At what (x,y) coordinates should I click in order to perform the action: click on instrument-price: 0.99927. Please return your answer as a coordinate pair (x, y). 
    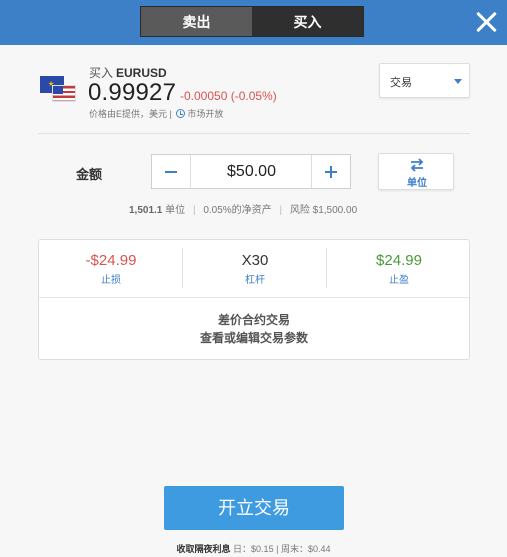
    Looking at the image, I should click on (132, 92).